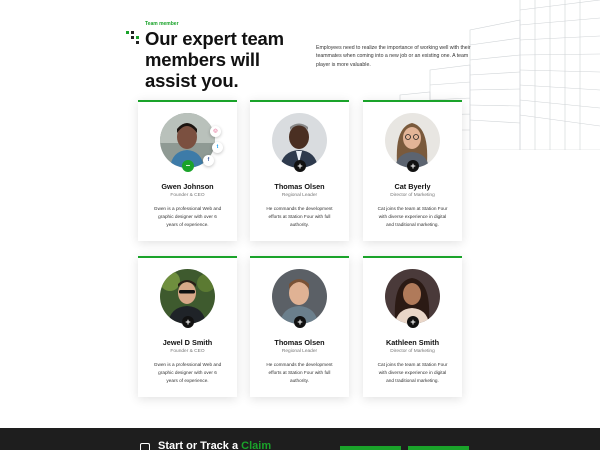  Describe the element at coordinates (215, 131) in the screenshot. I see `instagram-icon: ◎` at that location.